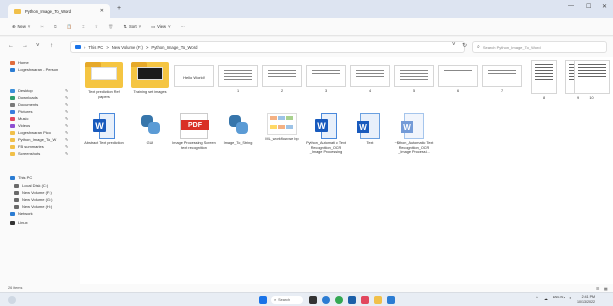 This screenshot has height=306, width=613. Describe the element at coordinates (59, 11) in the screenshot. I see `tab-python-image-to-word: Python_Image_To_Word ✕` at that location.